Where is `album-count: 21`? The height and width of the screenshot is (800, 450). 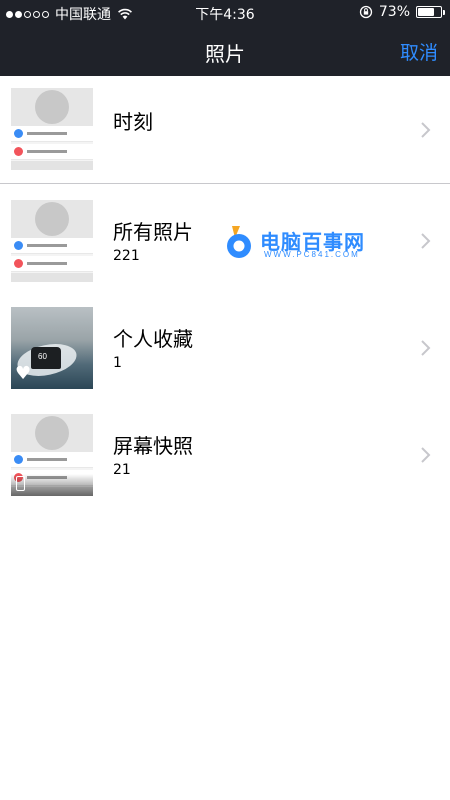 album-count: 21 is located at coordinates (122, 470).